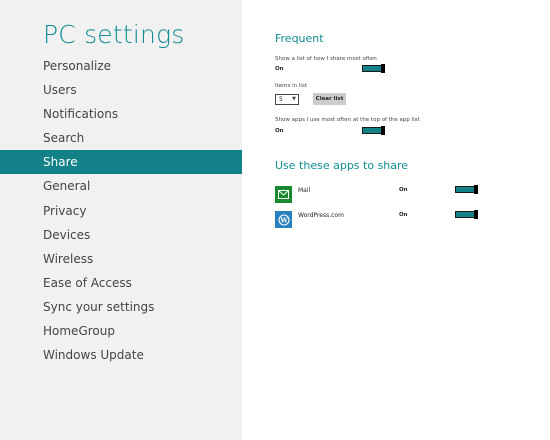  Describe the element at coordinates (121, 186) in the screenshot. I see `nav-item-general: General` at that location.